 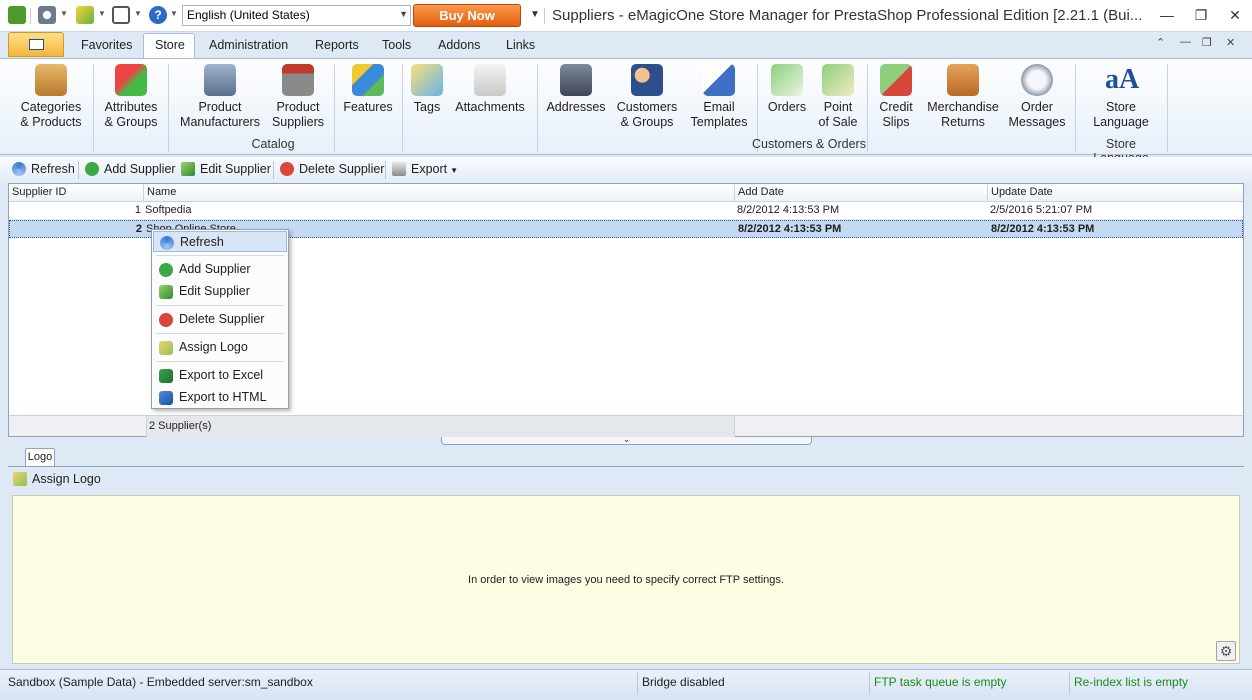 I want to click on customers-groups-button: Customers & Groups, so click(x=647, y=97).